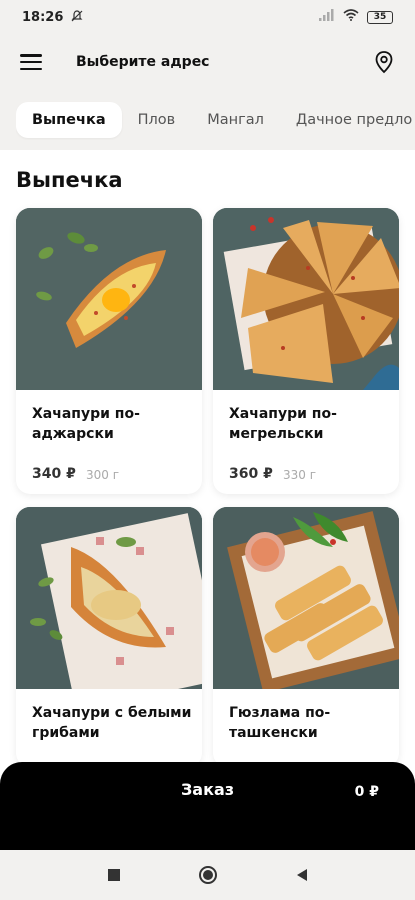  I want to click on product-card: Гюзлама по-ташкенски, so click(306, 637).